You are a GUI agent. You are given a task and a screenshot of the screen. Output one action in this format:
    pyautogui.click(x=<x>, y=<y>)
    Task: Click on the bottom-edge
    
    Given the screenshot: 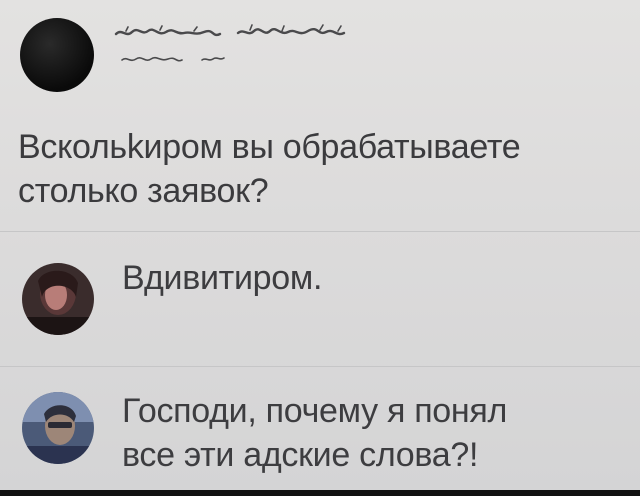 What is the action you would take?
    pyautogui.click(x=320, y=493)
    